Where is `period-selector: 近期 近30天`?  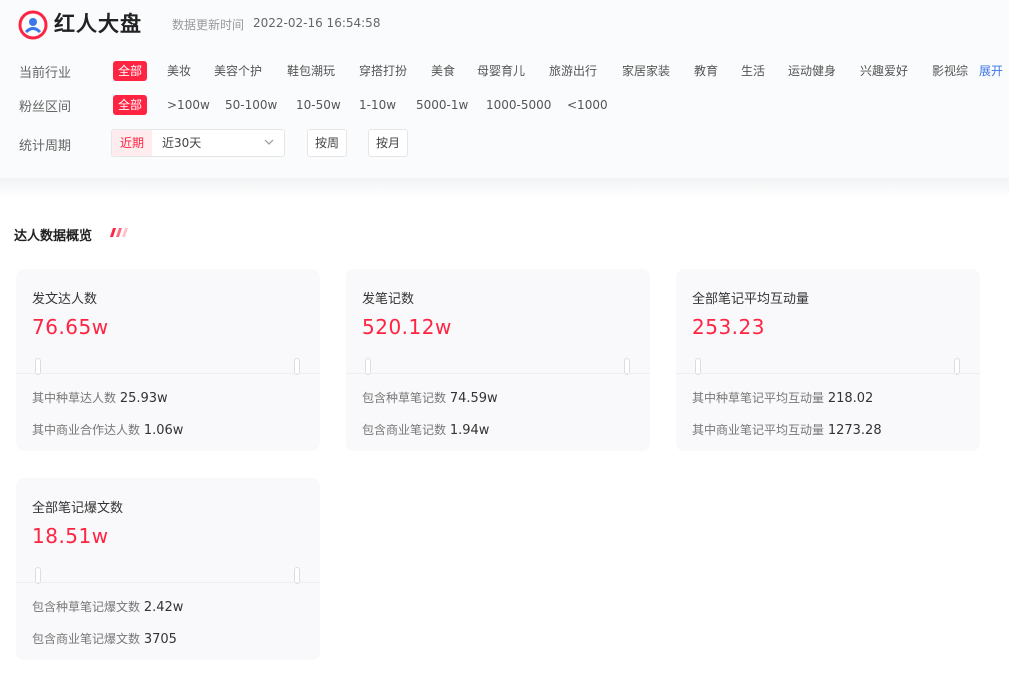 period-selector: 近期 近30天 is located at coordinates (198, 143).